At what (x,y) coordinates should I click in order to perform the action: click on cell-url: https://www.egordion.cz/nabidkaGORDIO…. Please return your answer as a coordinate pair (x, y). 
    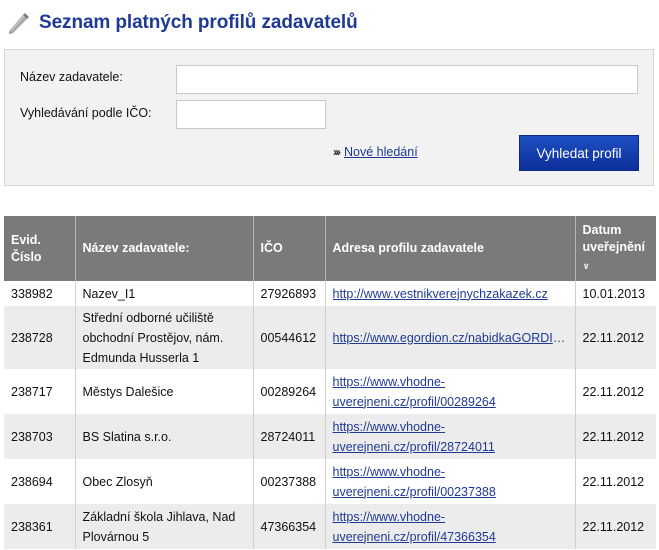
    Looking at the image, I should click on (450, 337).